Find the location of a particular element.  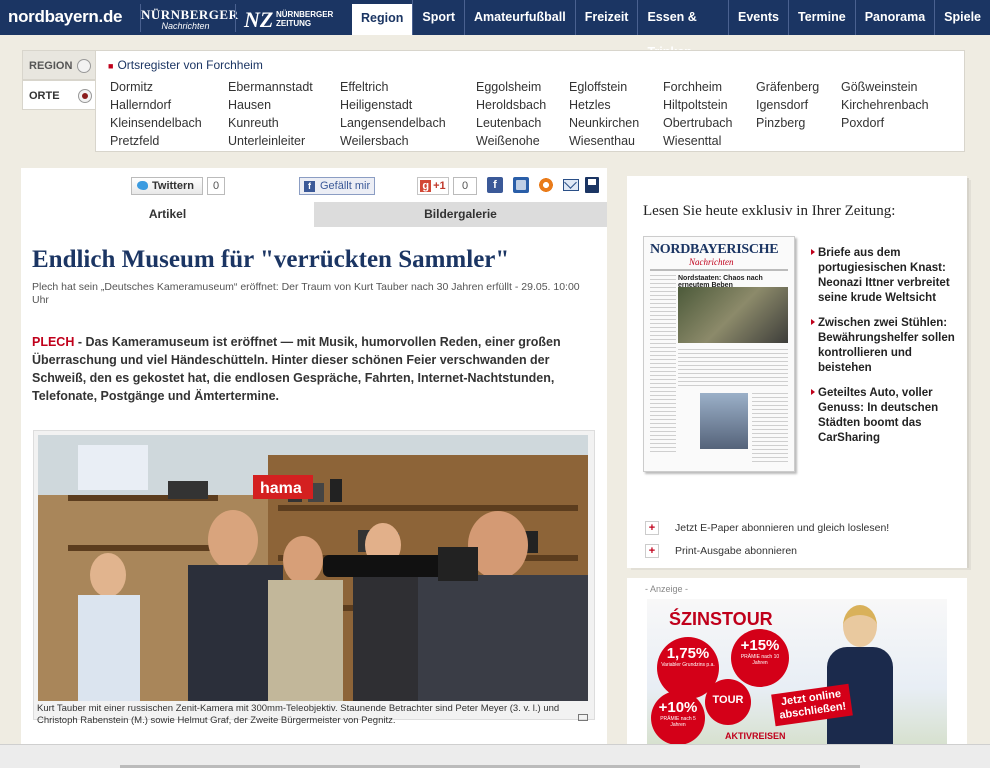

radio-orte-icon is located at coordinates (85, 96).